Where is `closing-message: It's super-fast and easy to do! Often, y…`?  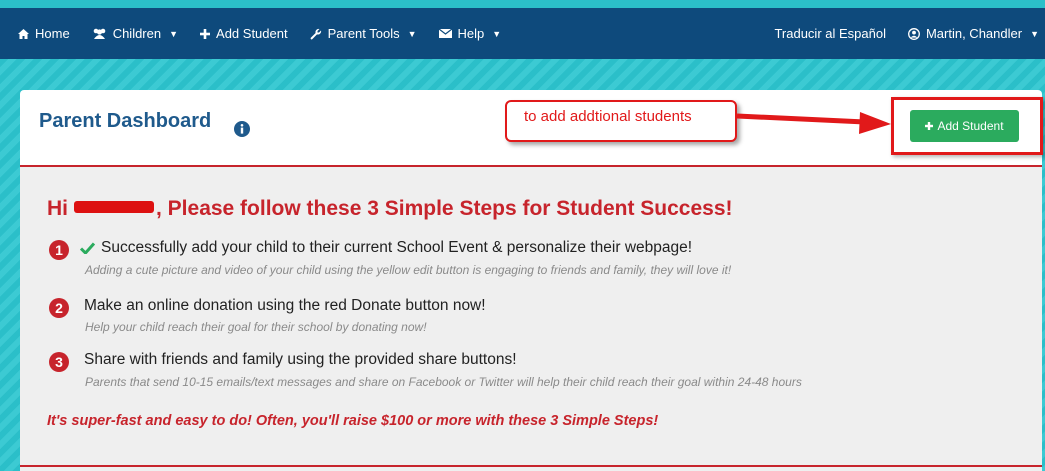
closing-message: It's super-fast and easy to do! Often, y… is located at coordinates (353, 421).